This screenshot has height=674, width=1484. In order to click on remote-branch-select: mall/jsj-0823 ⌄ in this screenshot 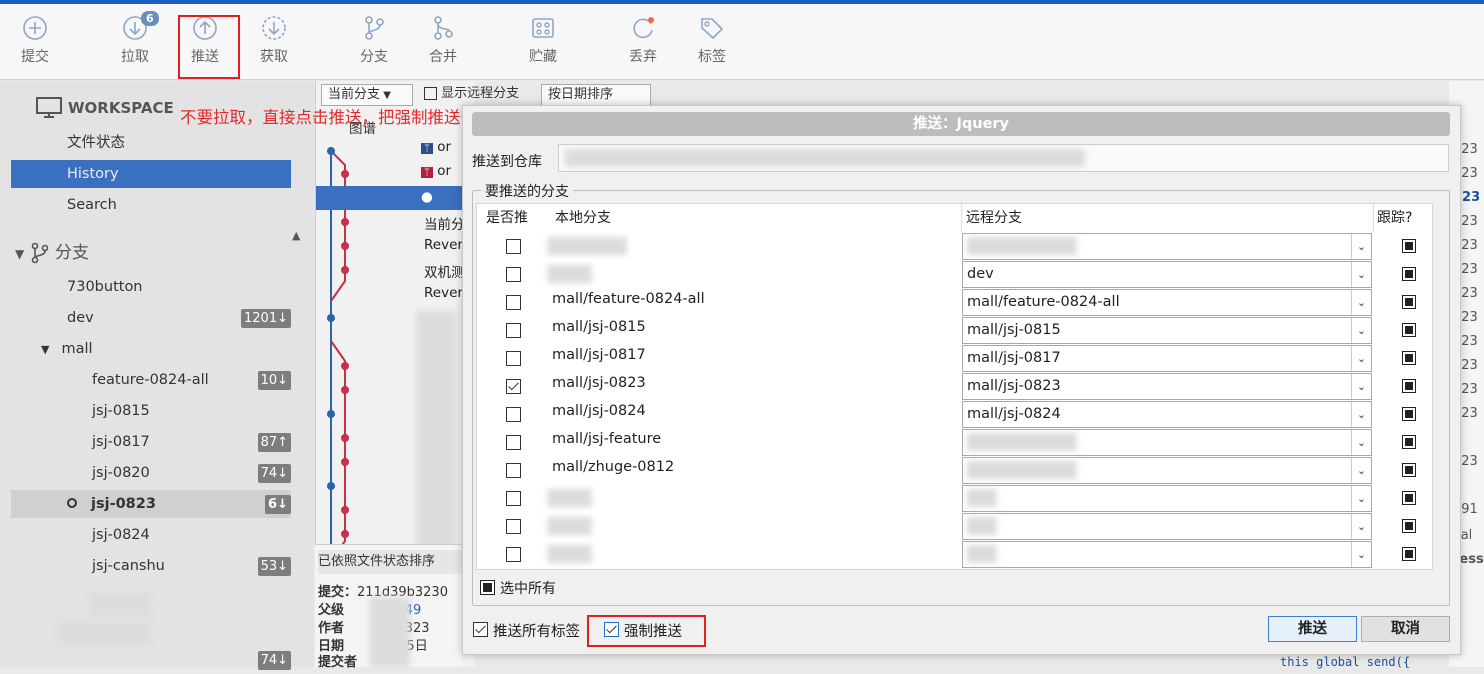, I will do `click(1167, 386)`.